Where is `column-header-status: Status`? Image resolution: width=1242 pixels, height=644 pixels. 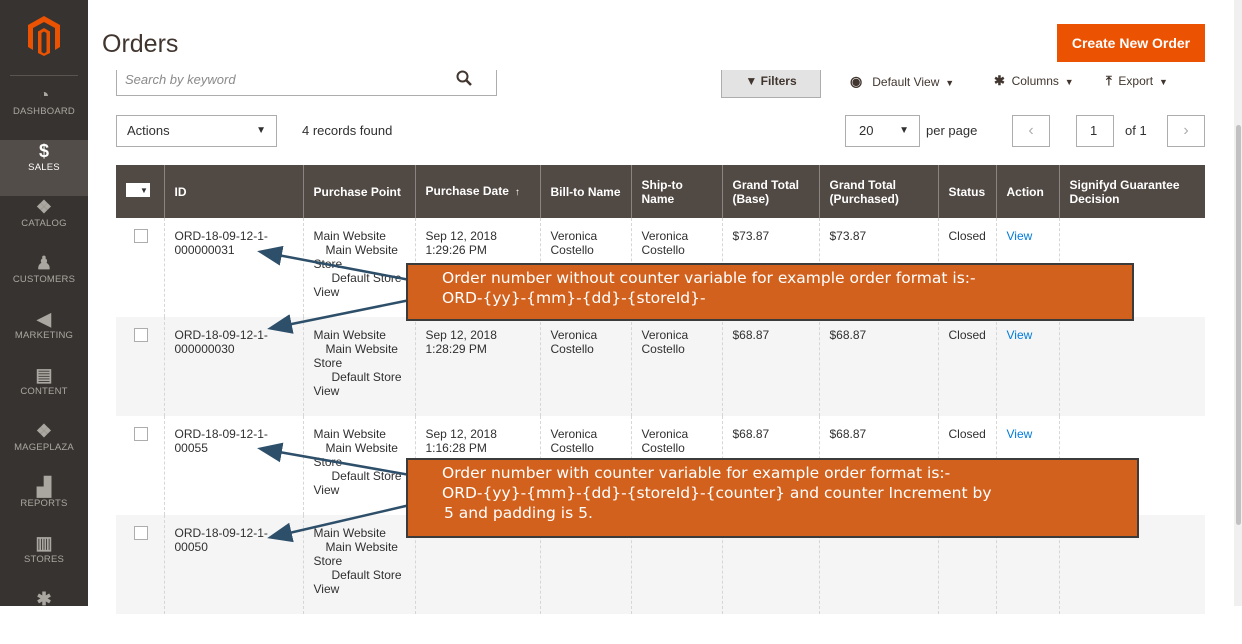
column-header-status: Status is located at coordinates (966, 191).